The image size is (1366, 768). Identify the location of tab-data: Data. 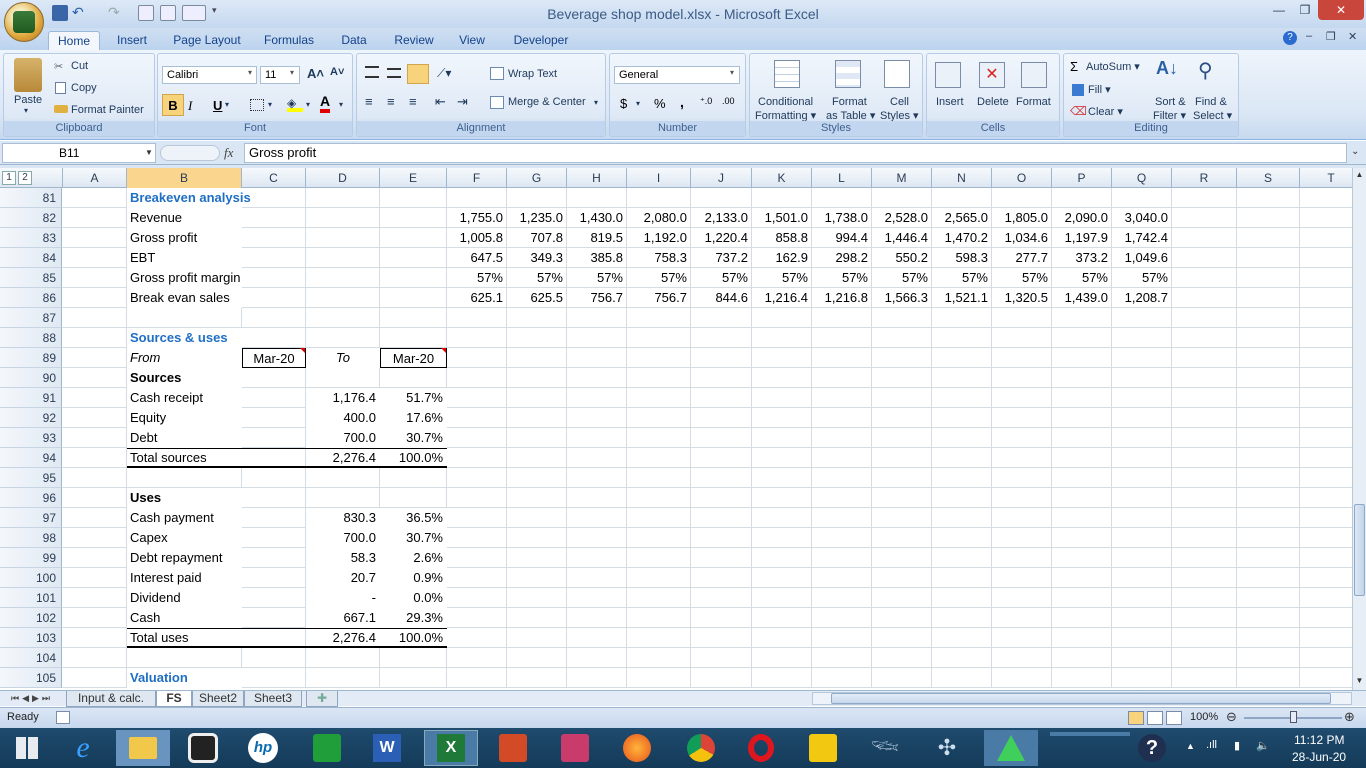
(354, 40).